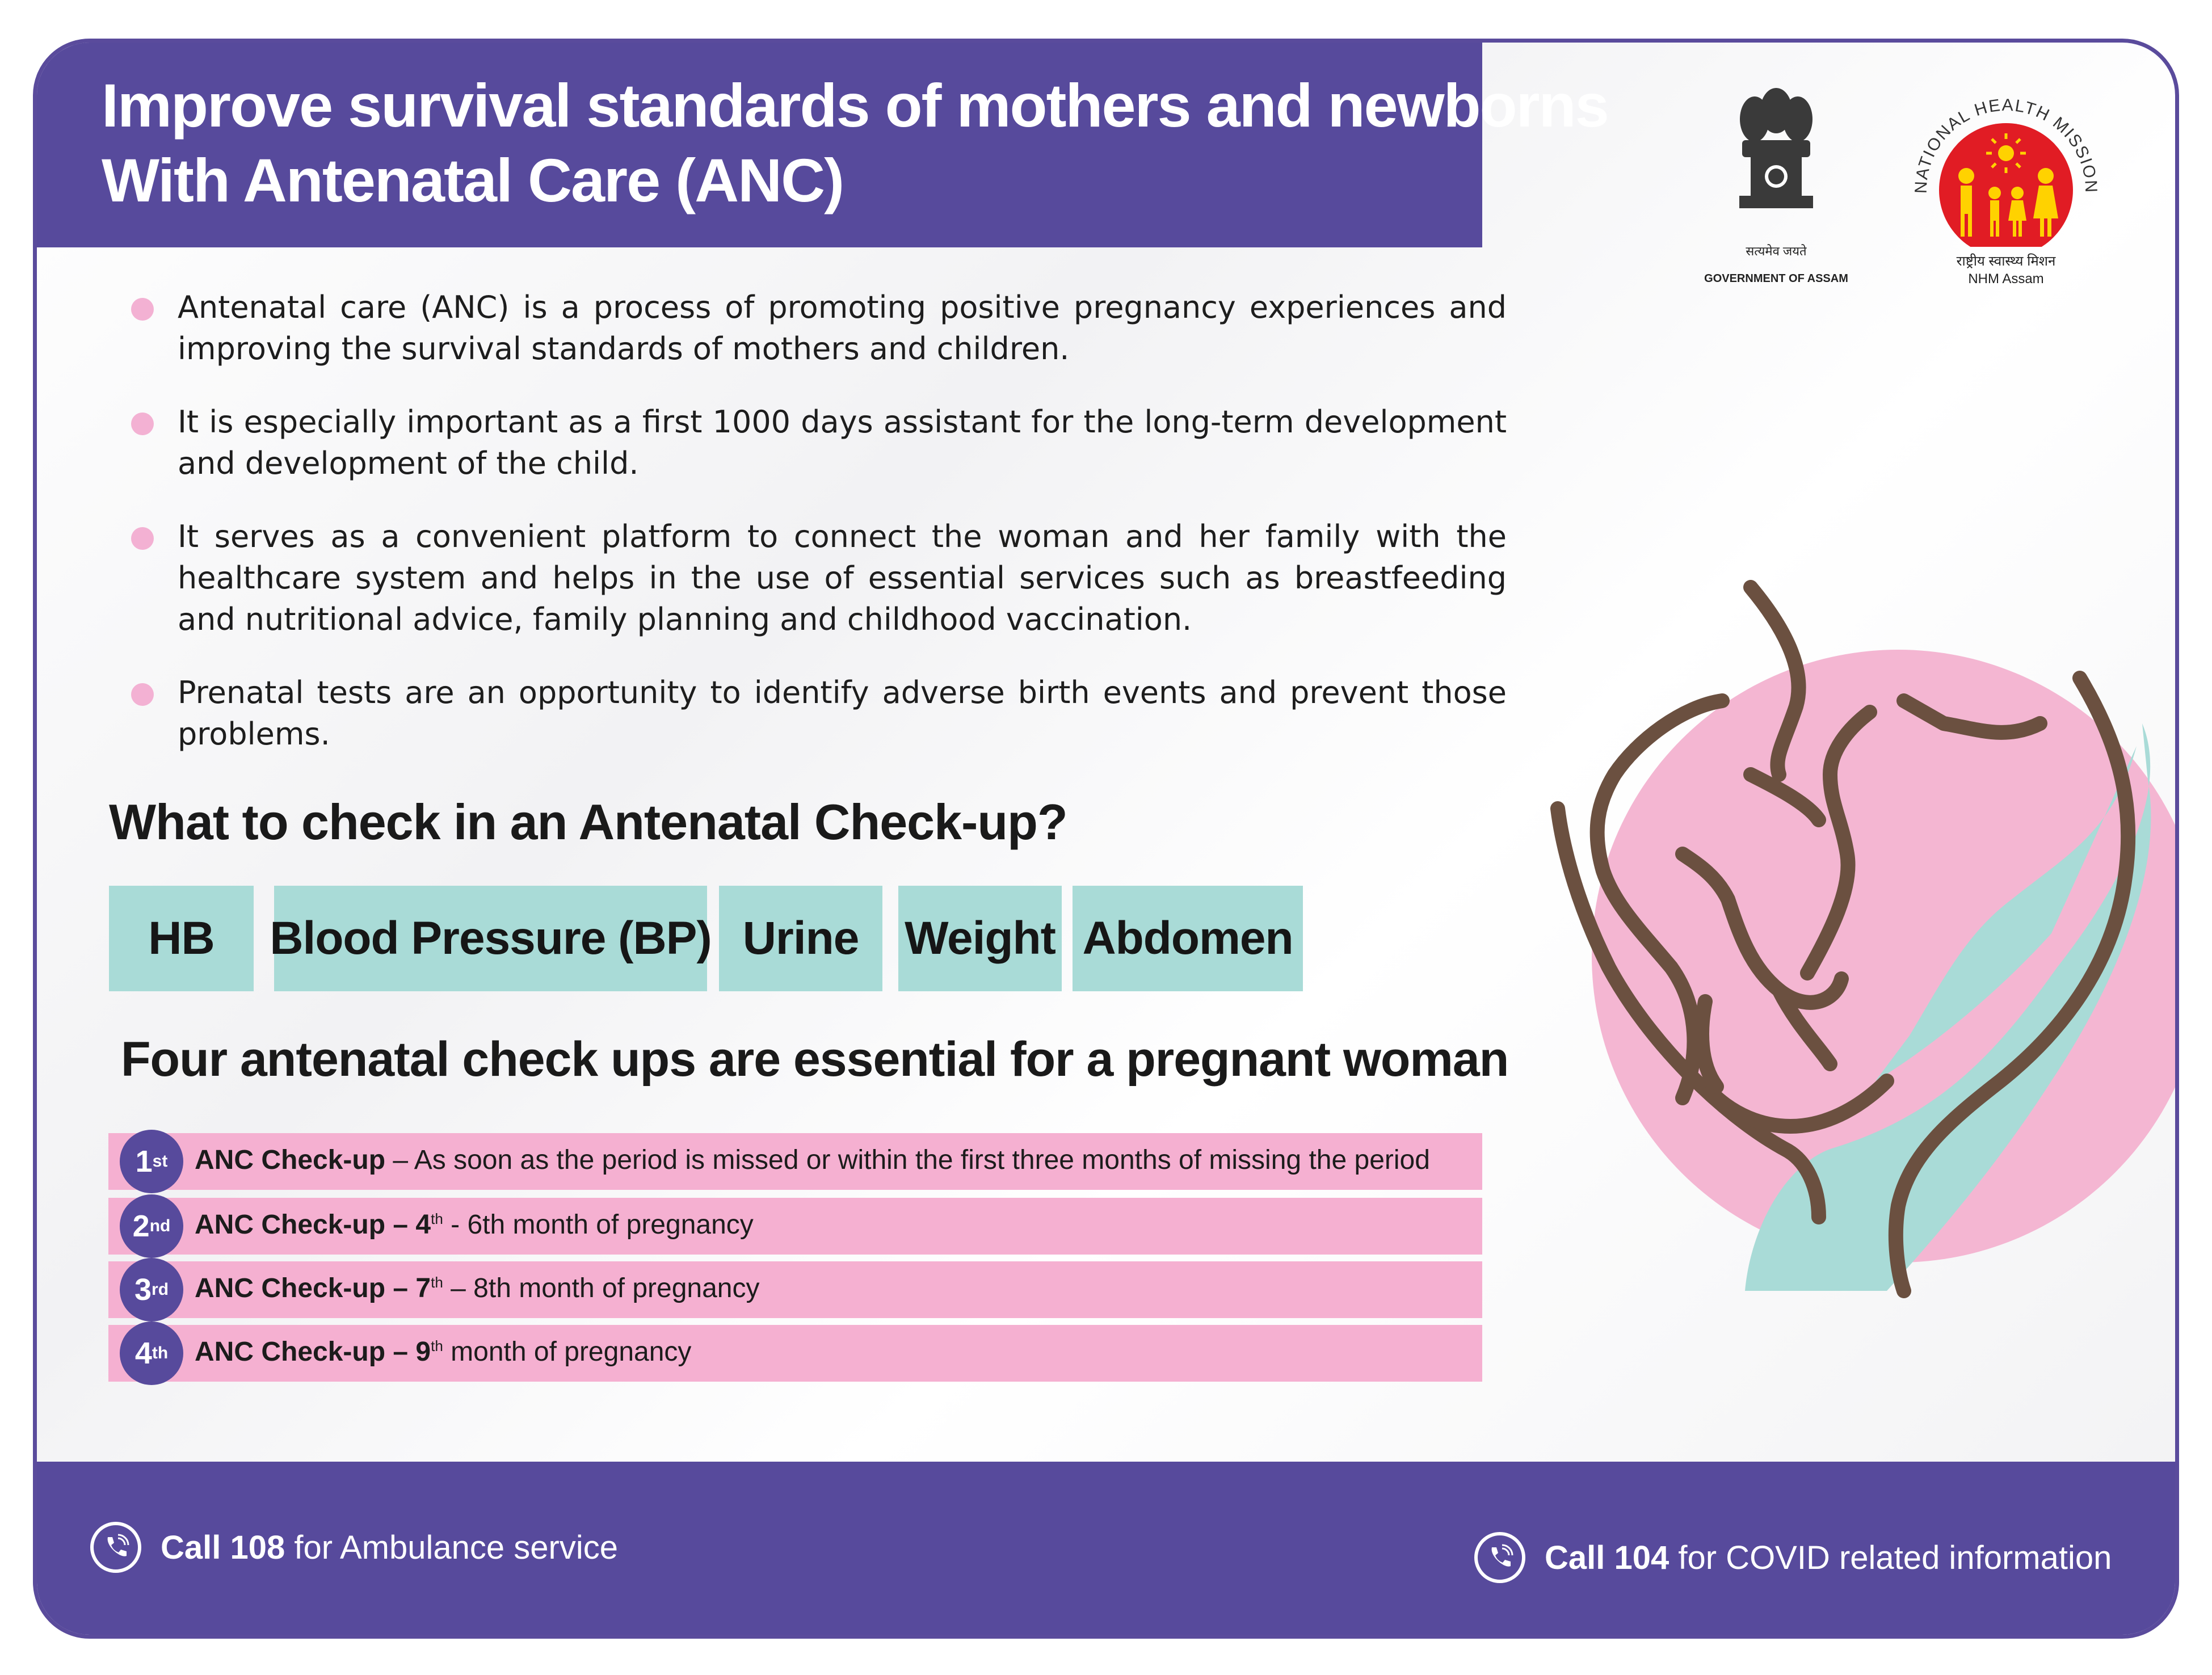 The height and width of the screenshot is (1675, 2212). I want to click on nhm-caption: NHM Assam, so click(2006, 279).